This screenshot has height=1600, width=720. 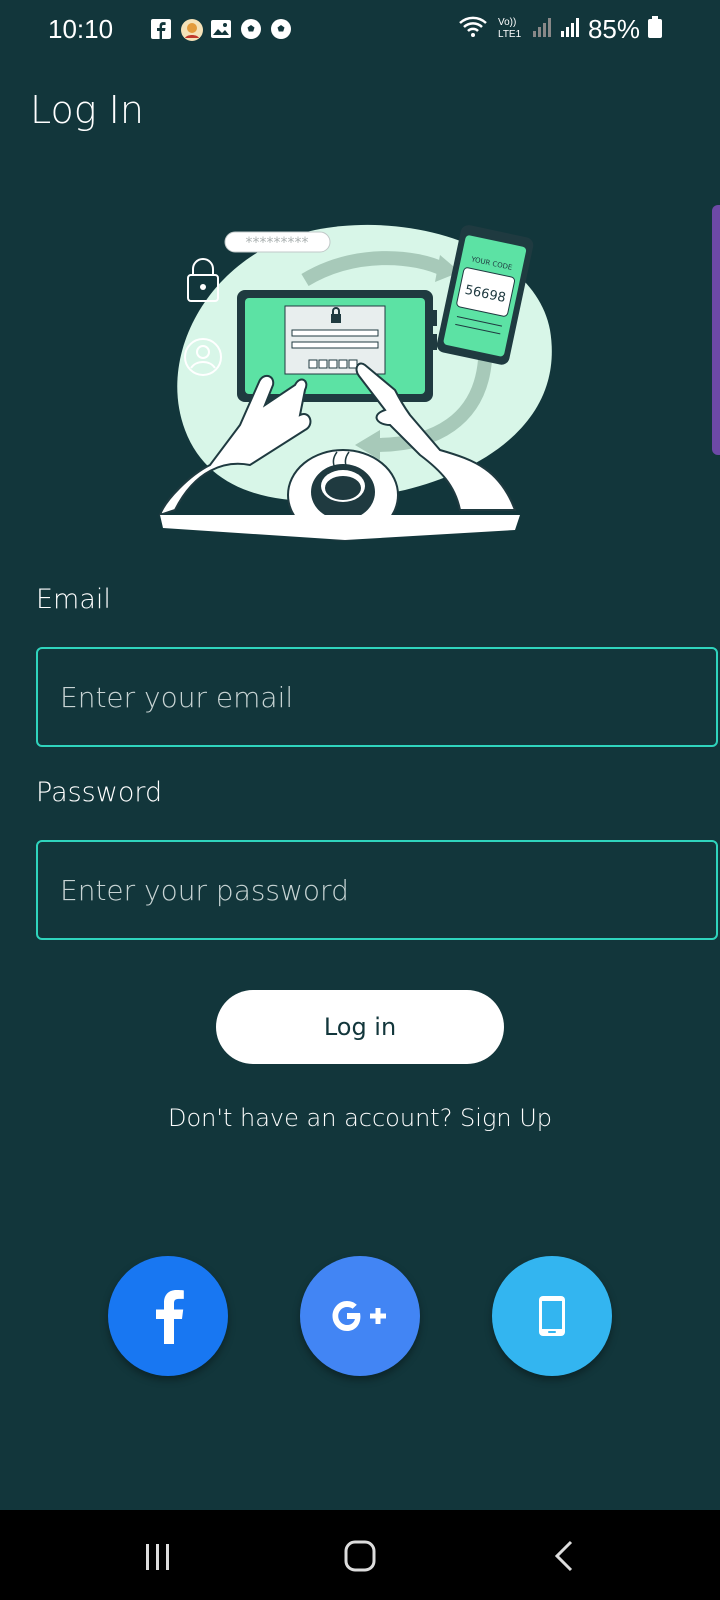 I want to click on facebook-login-button, so click(x=168, y=1316).